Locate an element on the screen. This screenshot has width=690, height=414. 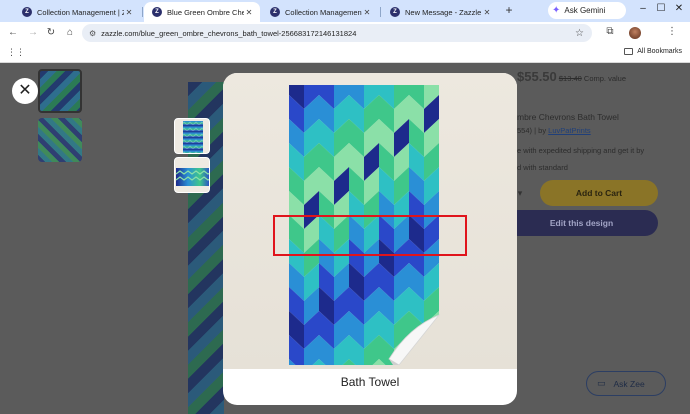
edit-design-button: Edit this design is located at coordinates (581, 223).